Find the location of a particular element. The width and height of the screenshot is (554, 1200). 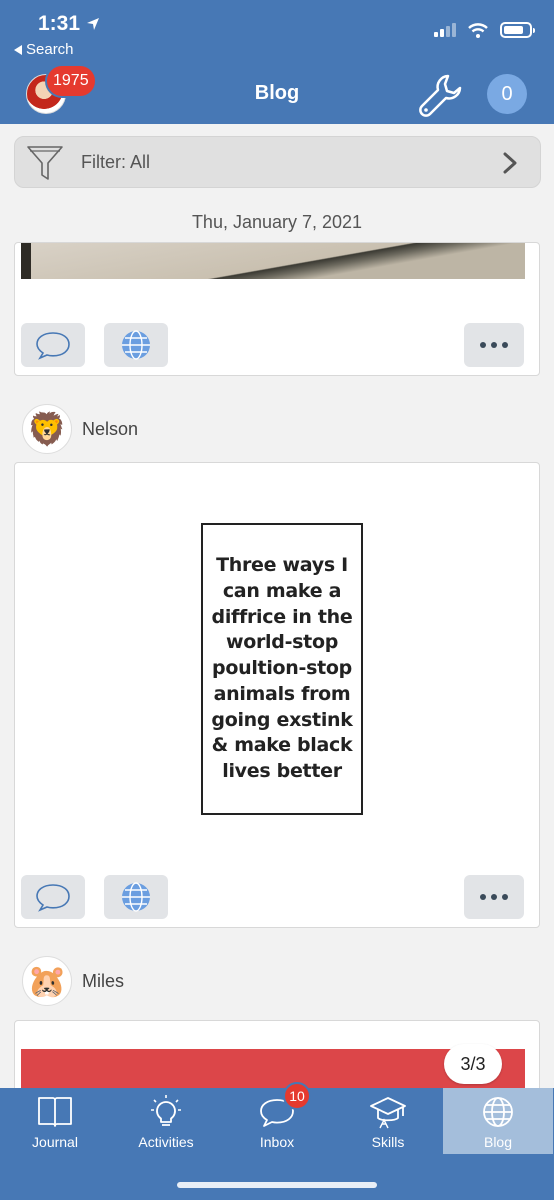

tab-label: Blog is located at coordinates (498, 1142).